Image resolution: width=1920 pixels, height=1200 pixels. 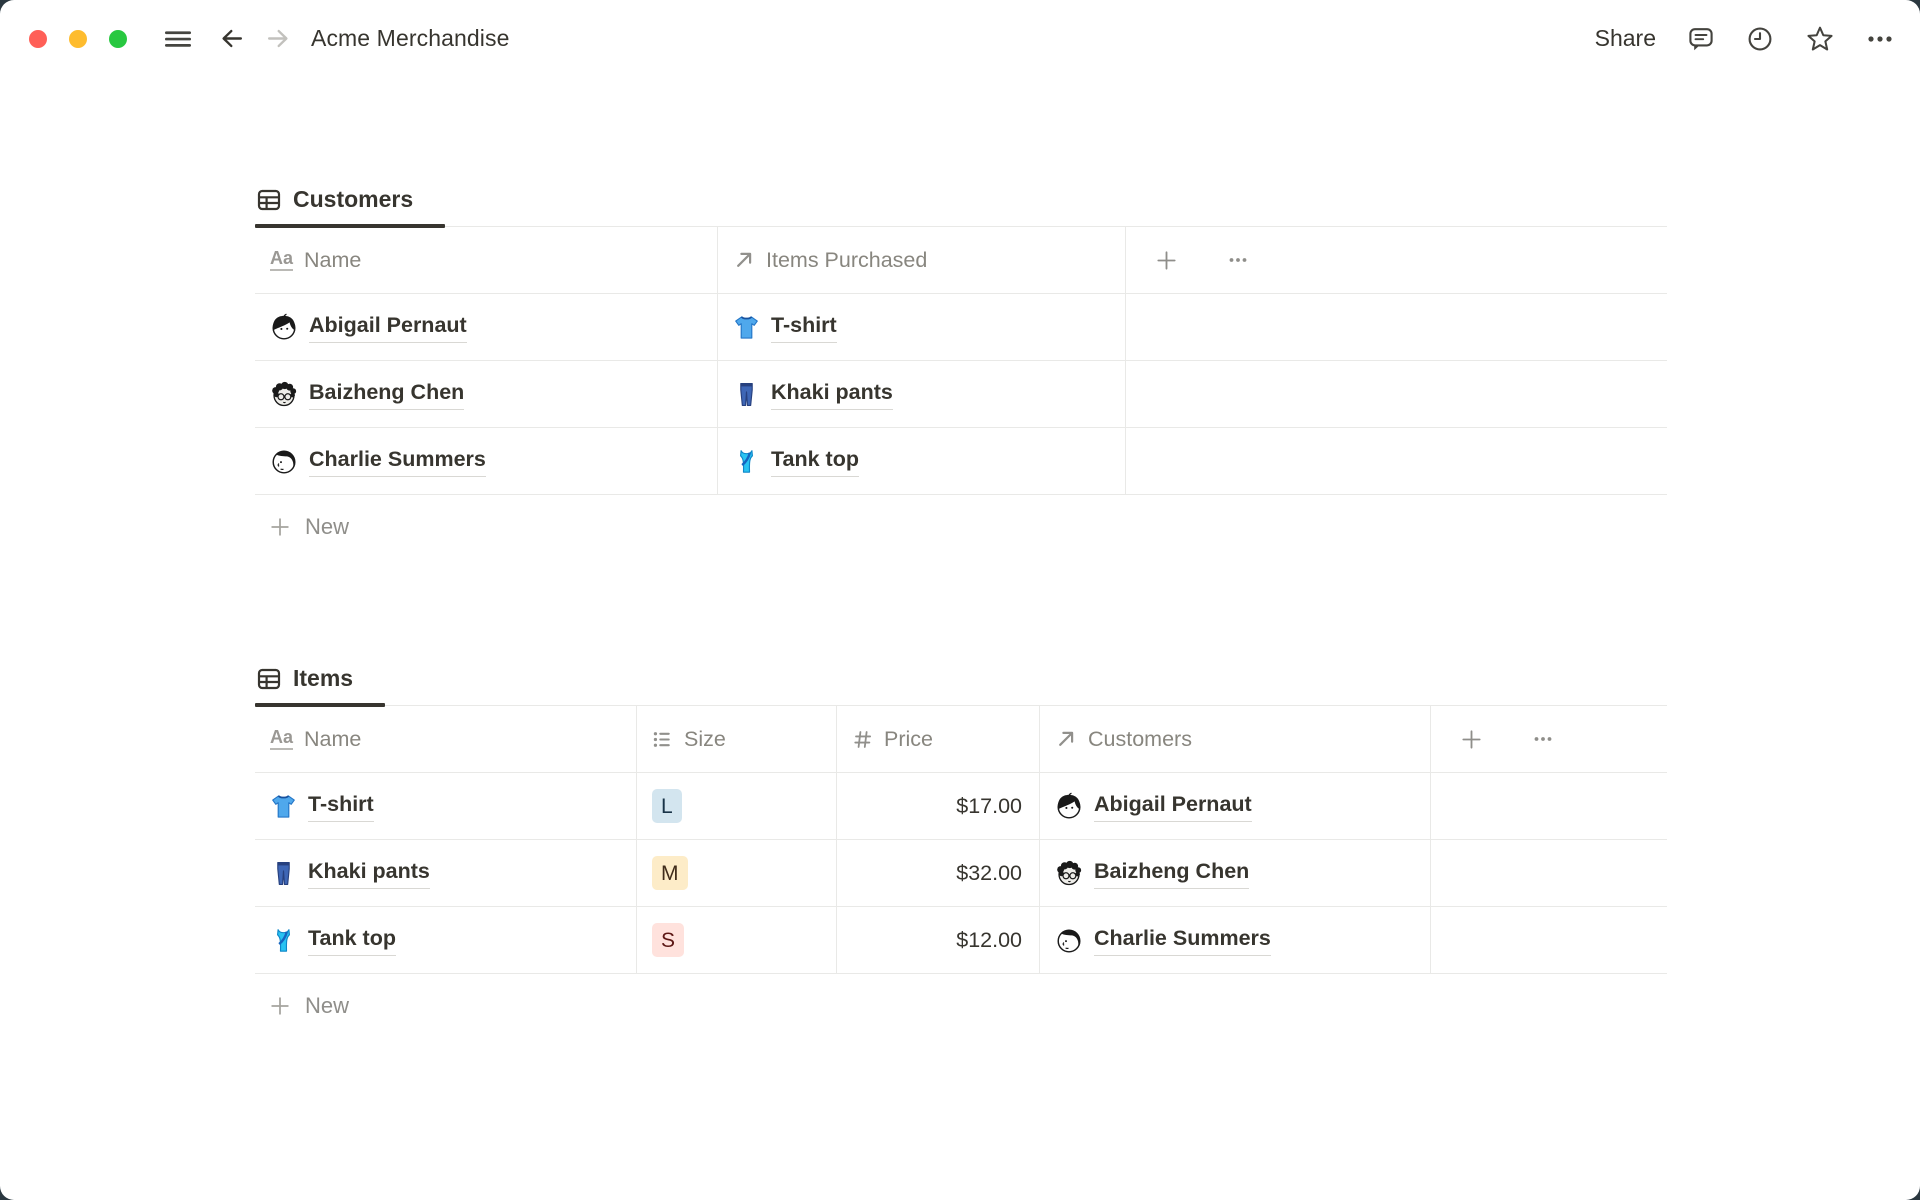 I want to click on table-row: Khaki pants M $32.00 Baizheng Chen, so click(x=961, y=873).